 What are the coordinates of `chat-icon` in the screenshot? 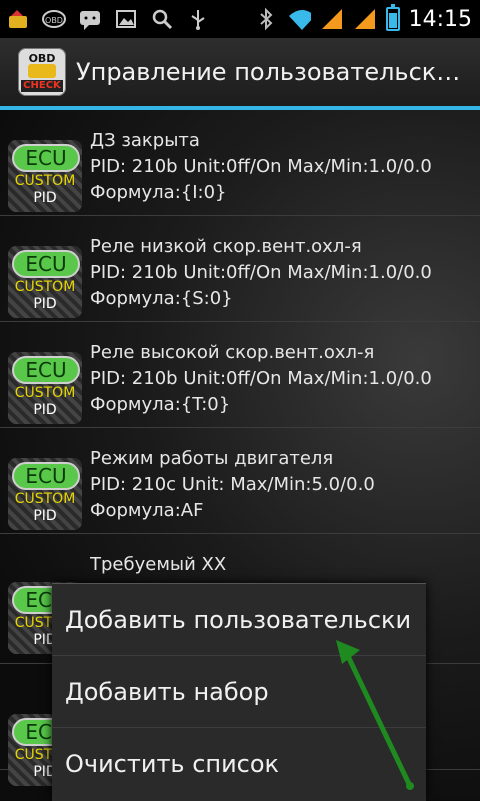 It's located at (90, 19).